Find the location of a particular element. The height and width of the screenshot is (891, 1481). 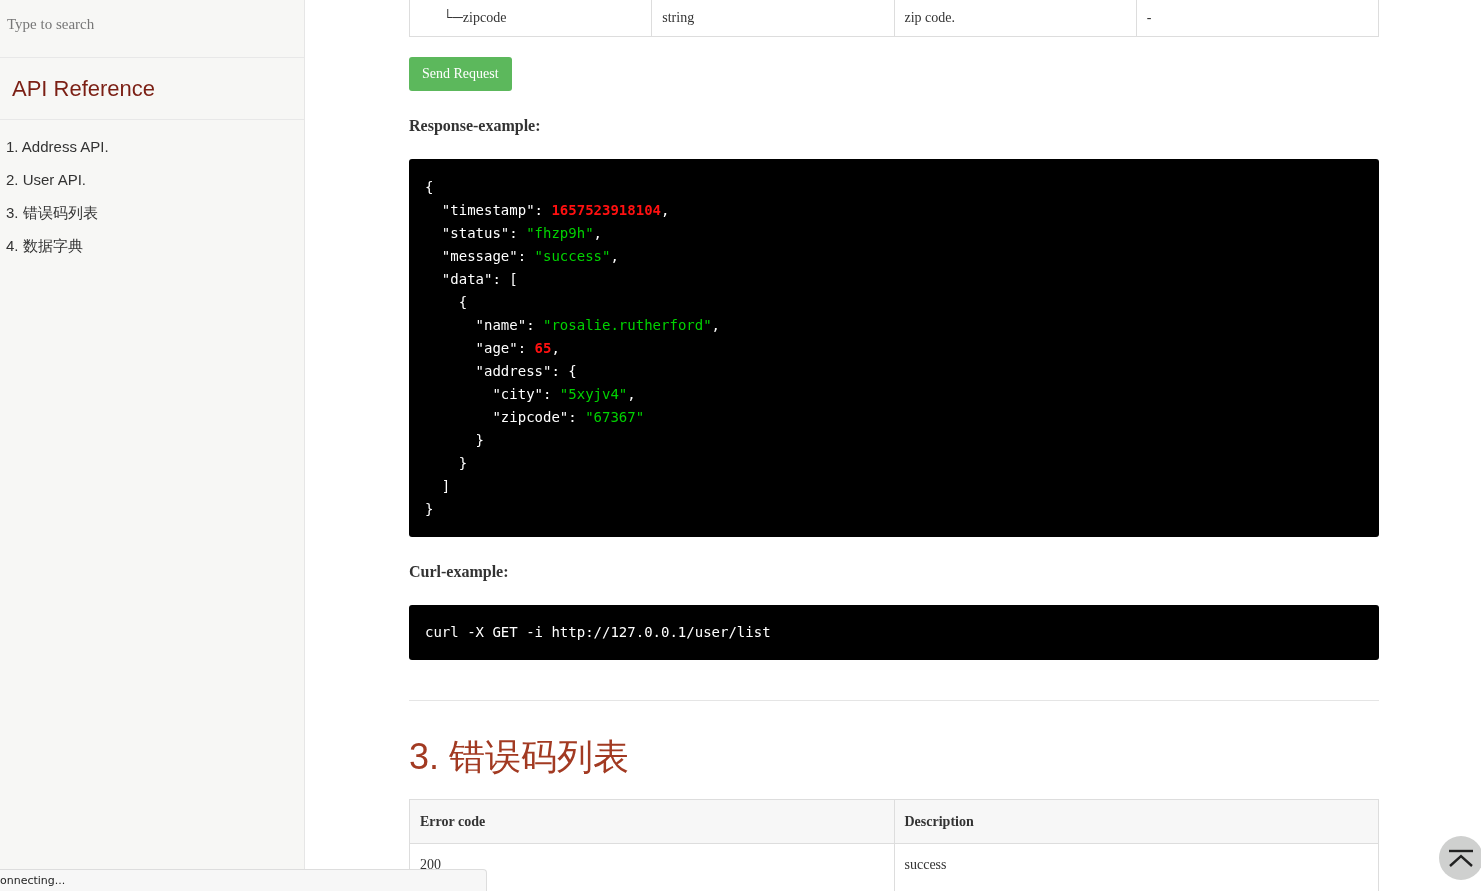

code-line: "status": "fhzp9h", is located at coordinates (522, 233).